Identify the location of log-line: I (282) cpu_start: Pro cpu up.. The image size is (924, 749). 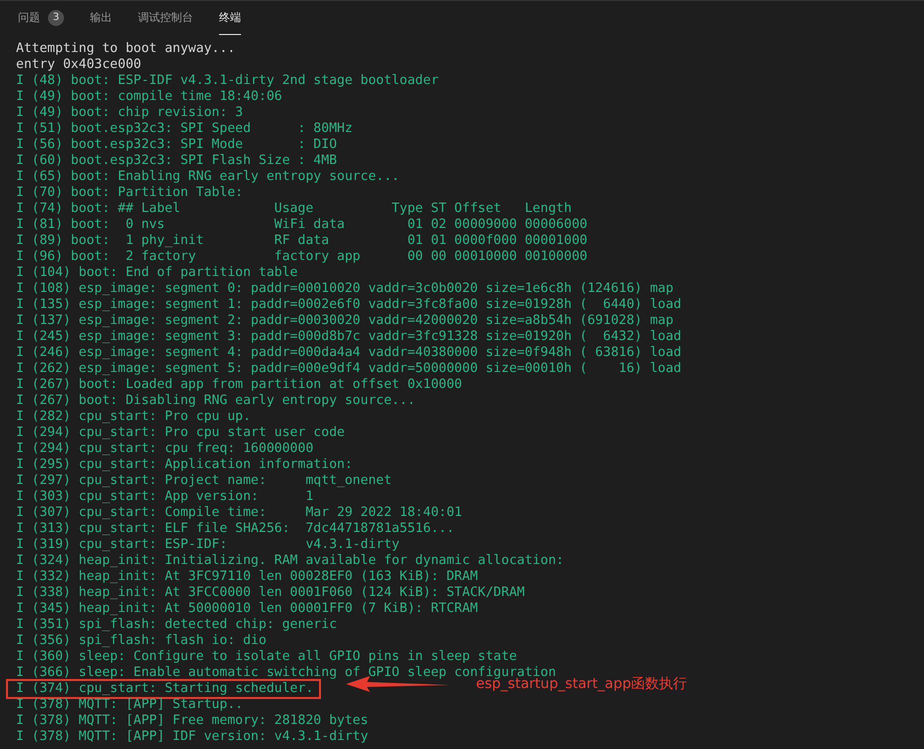
(133, 417).